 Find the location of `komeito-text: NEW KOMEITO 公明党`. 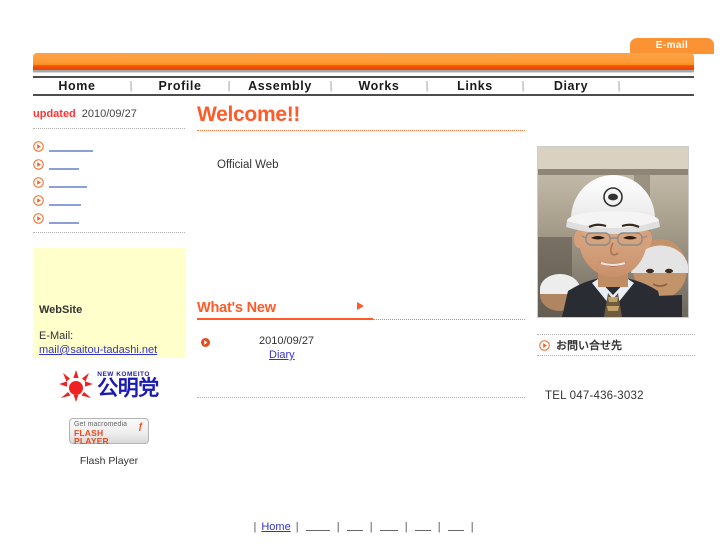

komeito-text: NEW KOMEITO 公明党 is located at coordinates (128, 386).